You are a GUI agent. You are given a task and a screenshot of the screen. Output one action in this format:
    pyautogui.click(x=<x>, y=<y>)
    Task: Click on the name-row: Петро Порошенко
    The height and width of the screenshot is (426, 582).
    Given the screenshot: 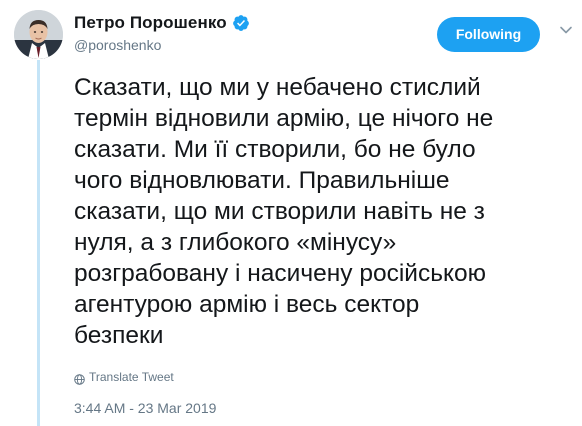 What is the action you would take?
    pyautogui.click(x=162, y=23)
    